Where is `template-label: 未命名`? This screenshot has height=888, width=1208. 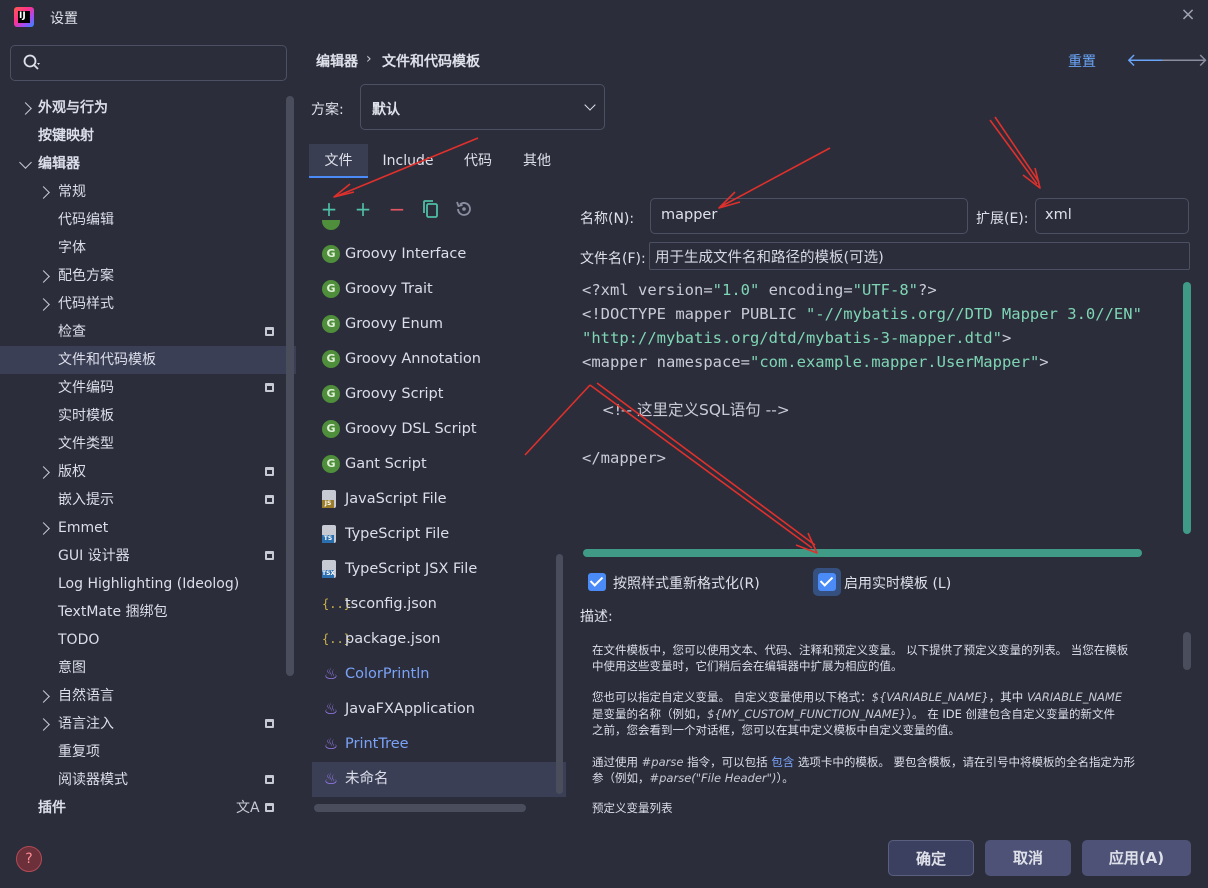
template-label: 未命名 is located at coordinates (367, 779).